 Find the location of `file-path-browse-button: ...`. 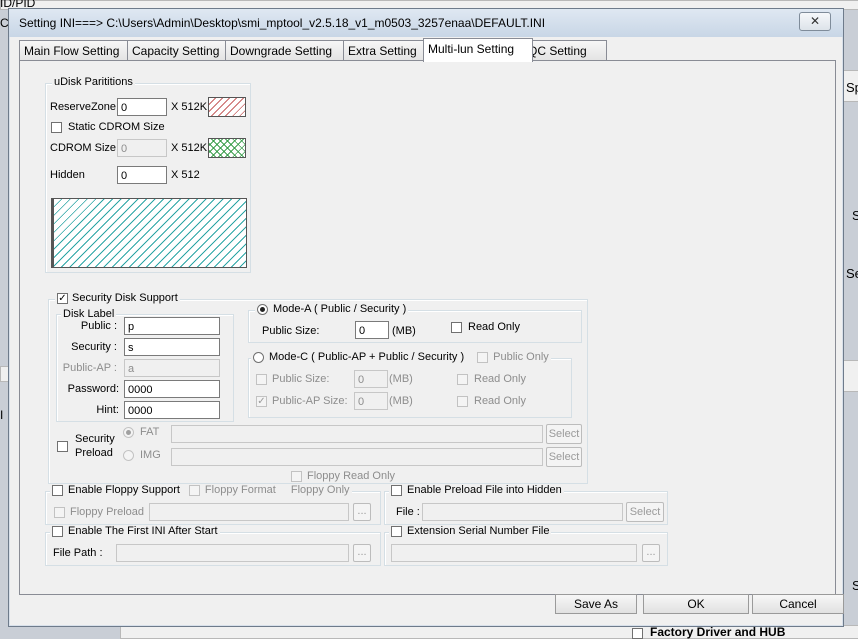

file-path-browse-button: ... is located at coordinates (362, 553).